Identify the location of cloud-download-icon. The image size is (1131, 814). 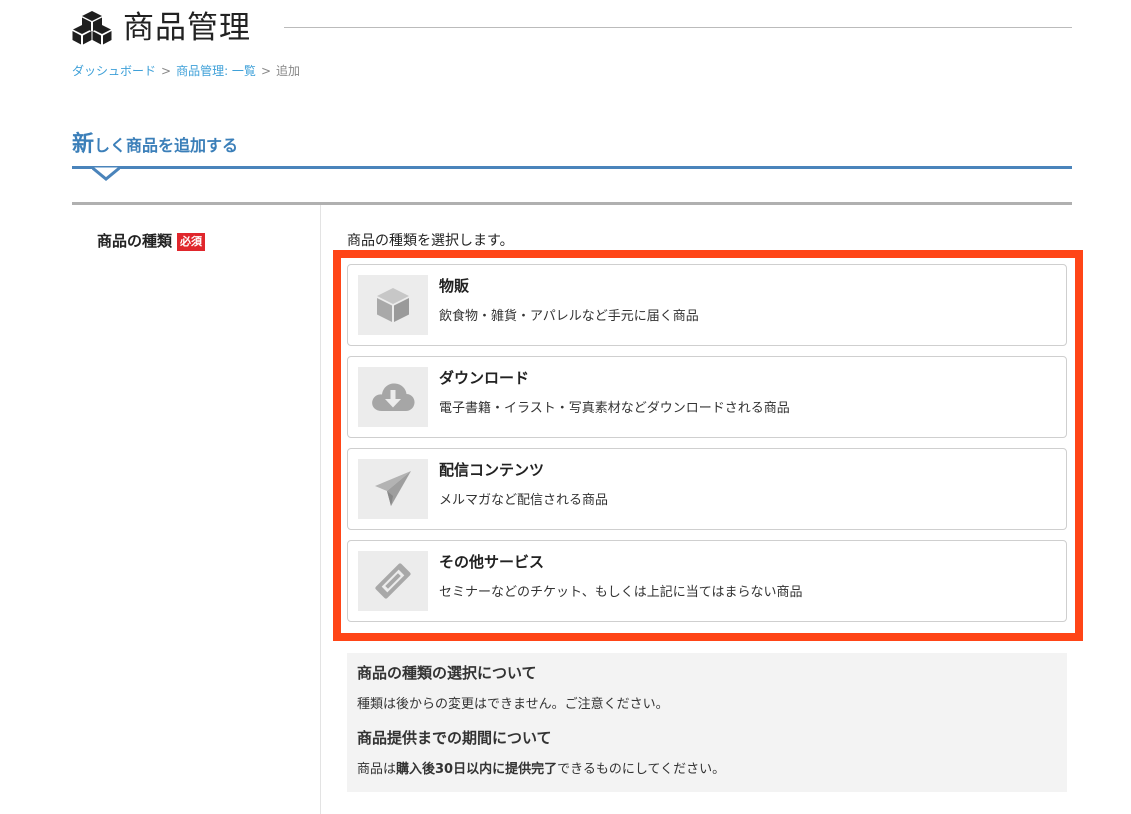
(393, 397).